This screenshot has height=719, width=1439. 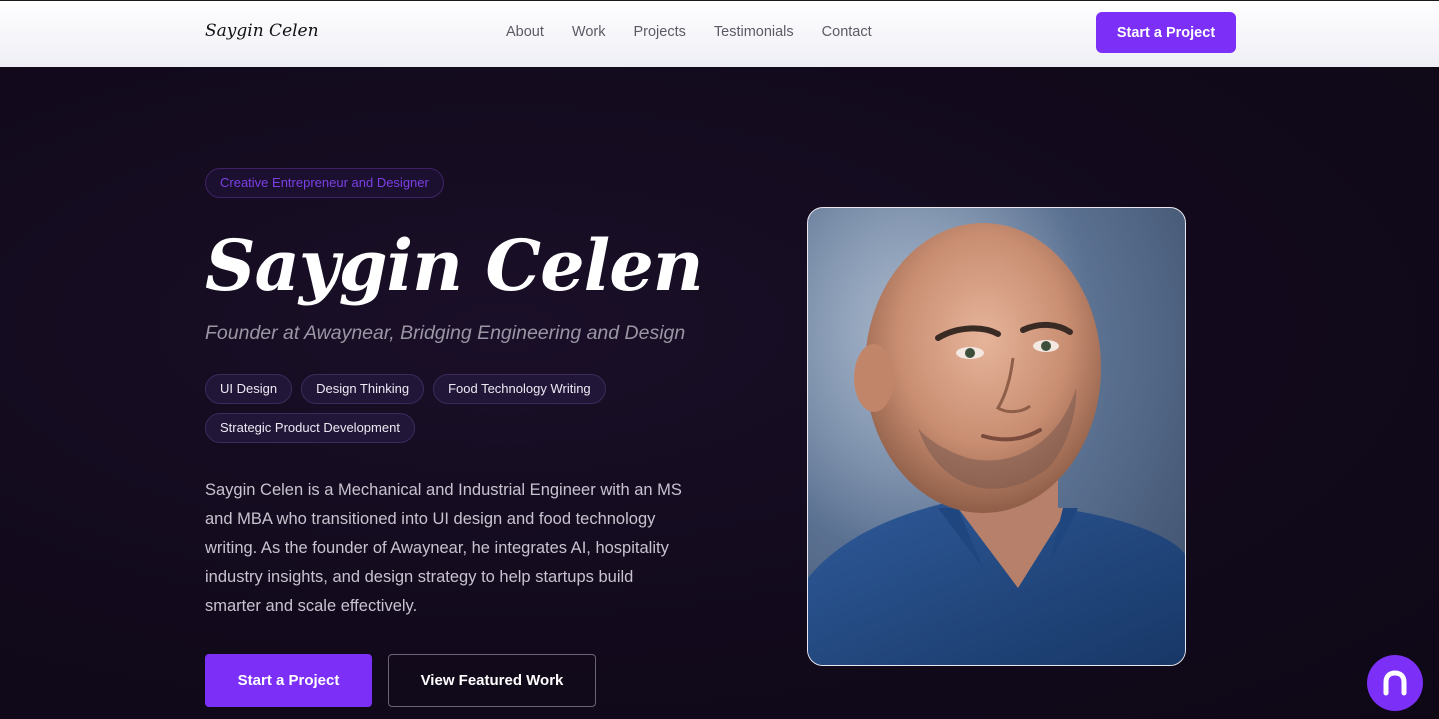 I want to click on skill-tag: Strategic Product Development, so click(x=310, y=428).